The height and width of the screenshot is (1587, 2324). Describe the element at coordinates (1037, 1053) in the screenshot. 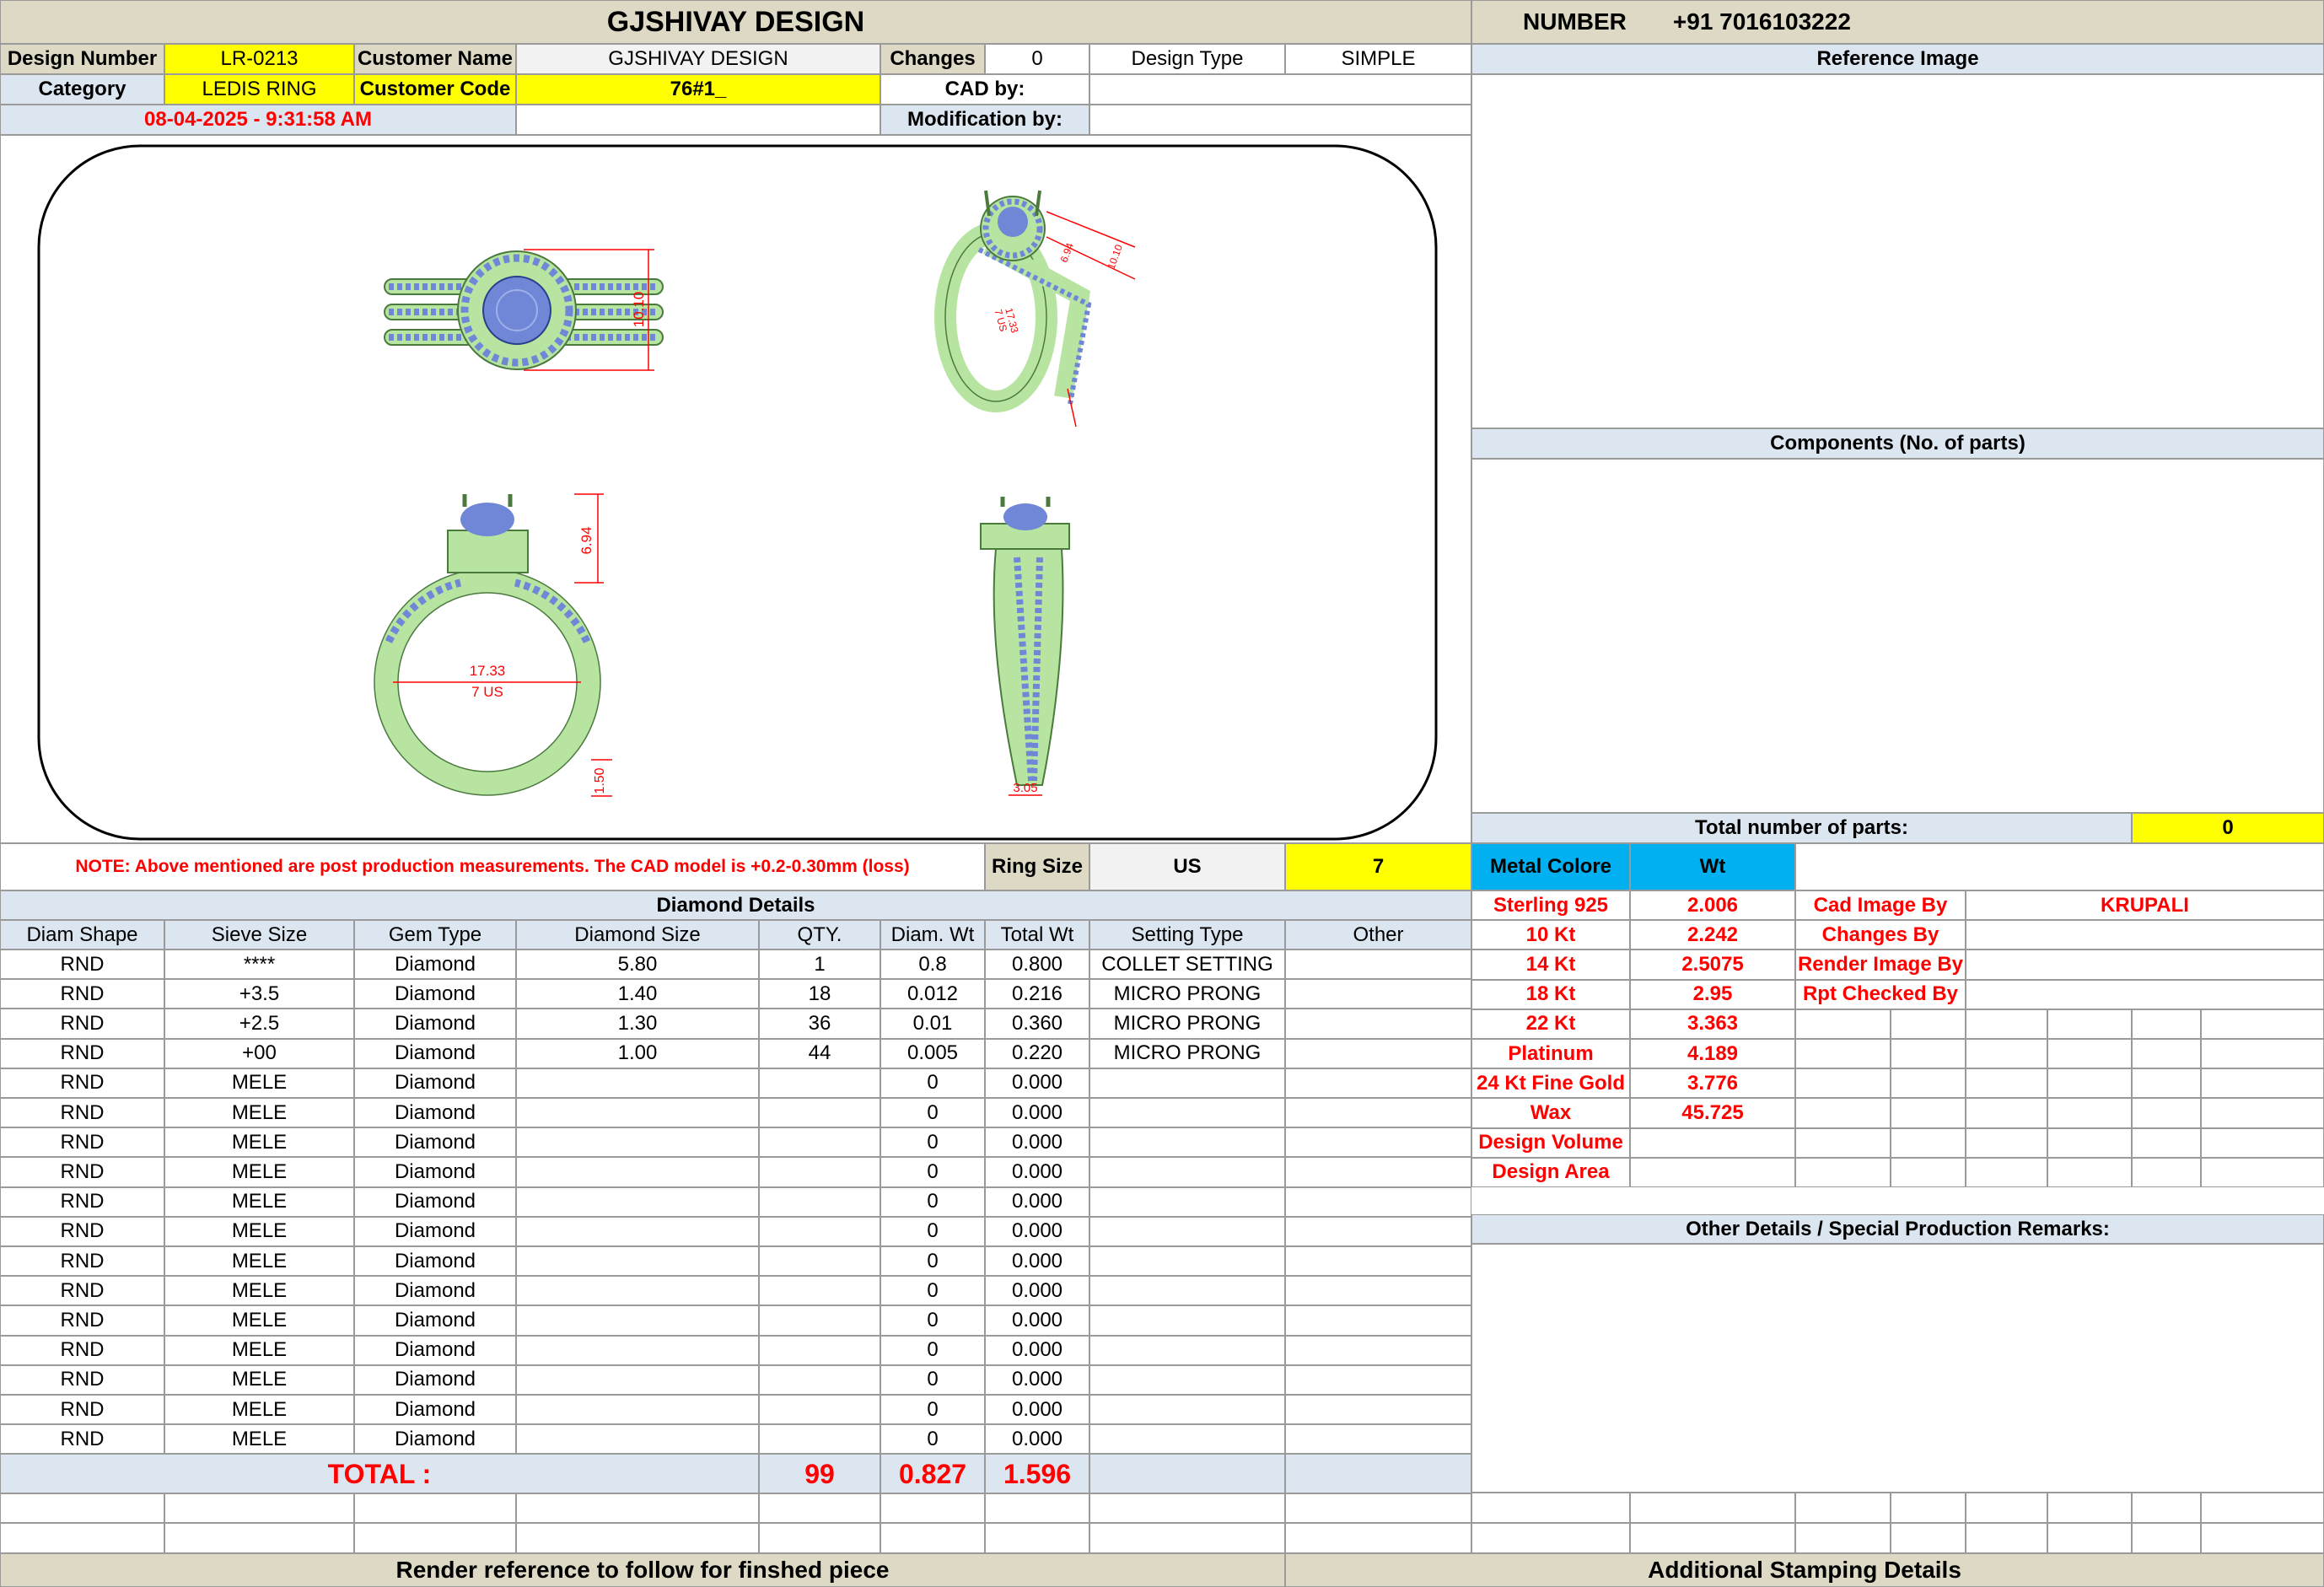

I see `diamond-cell-total-wt: 0.220` at that location.